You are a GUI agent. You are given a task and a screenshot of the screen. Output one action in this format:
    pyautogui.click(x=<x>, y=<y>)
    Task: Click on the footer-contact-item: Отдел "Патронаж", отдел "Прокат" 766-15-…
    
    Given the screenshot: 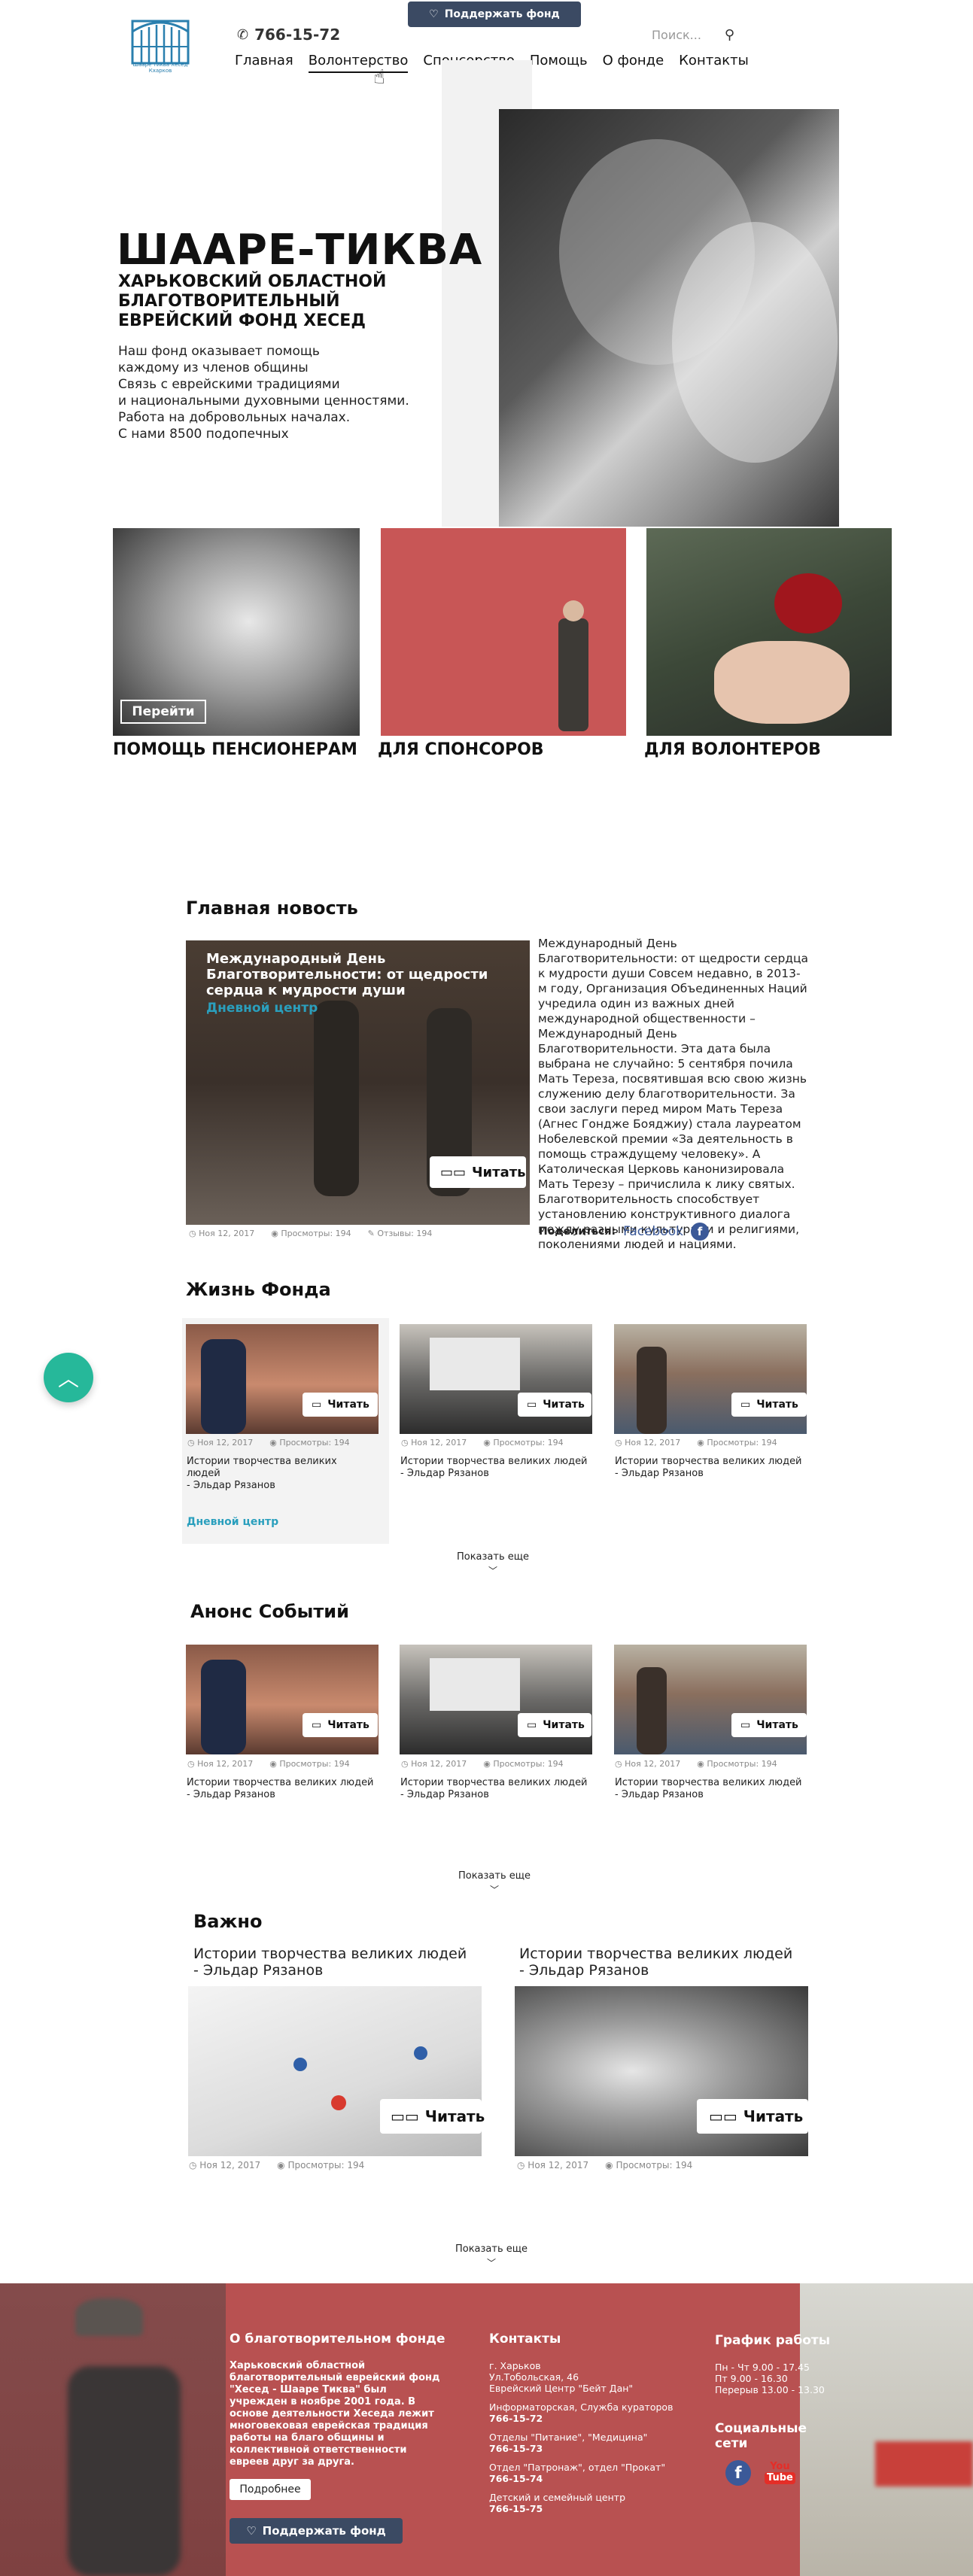 What is the action you would take?
    pyautogui.click(x=587, y=2473)
    